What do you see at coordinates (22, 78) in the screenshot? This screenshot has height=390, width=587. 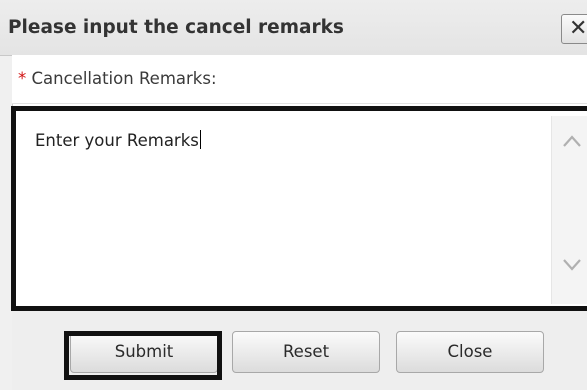 I see `required-marker: *` at bounding box center [22, 78].